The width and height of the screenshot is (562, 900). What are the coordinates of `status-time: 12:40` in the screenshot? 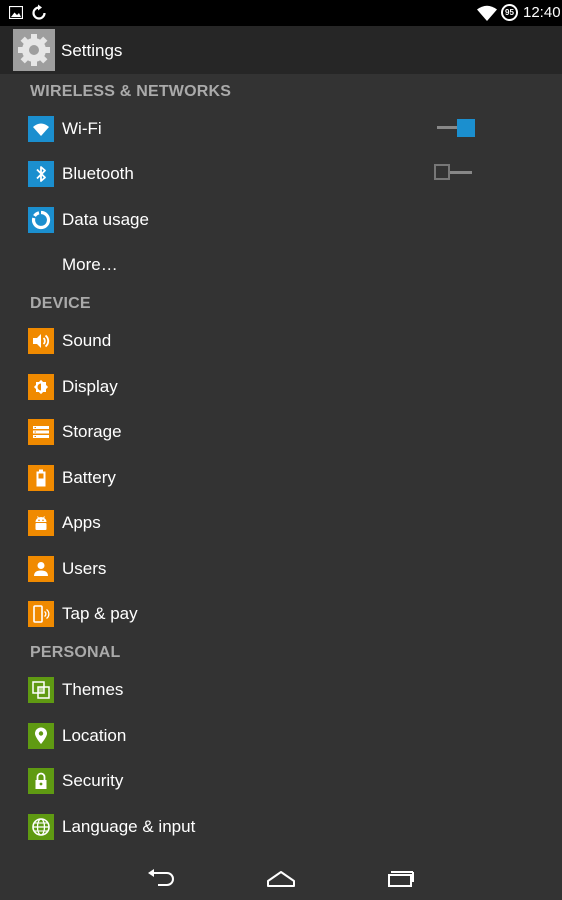 It's located at (542, 12).